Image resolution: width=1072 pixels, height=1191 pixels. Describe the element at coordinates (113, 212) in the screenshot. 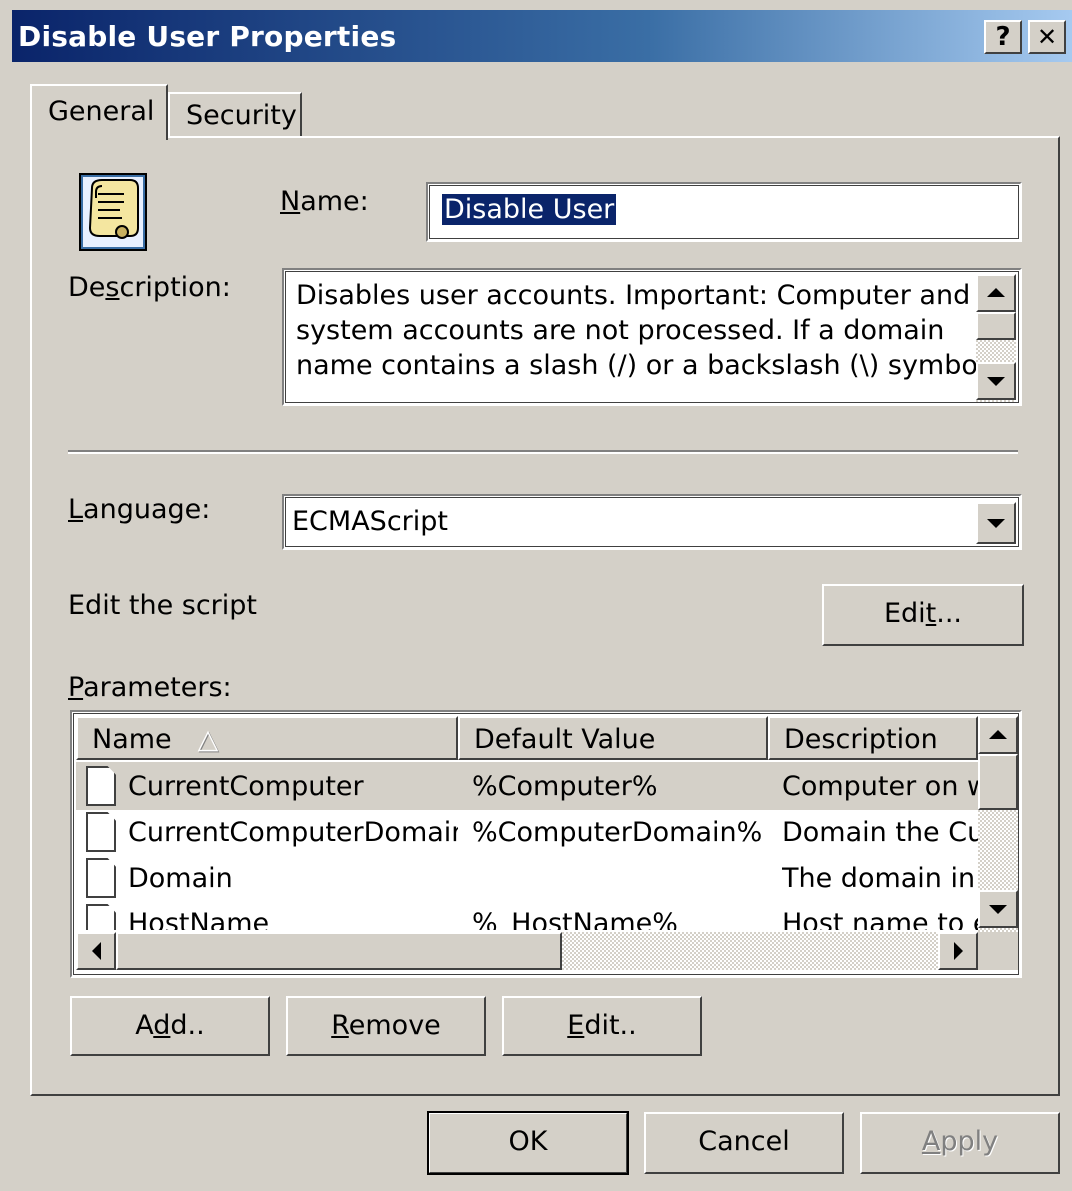

I see `script-icon` at that location.